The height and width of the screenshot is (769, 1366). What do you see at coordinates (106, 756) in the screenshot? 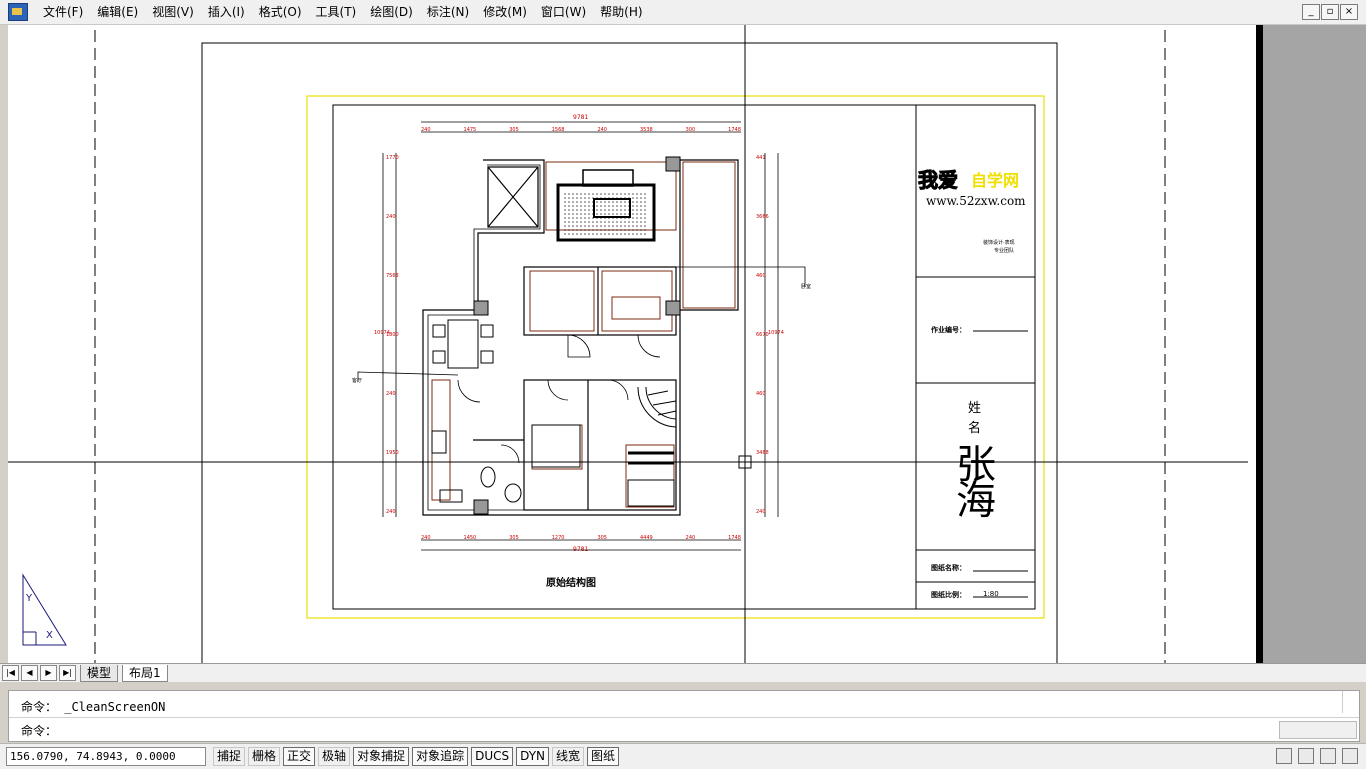
I see `coordinate-display: 156.0790, 74.8943, 0.0000` at bounding box center [106, 756].